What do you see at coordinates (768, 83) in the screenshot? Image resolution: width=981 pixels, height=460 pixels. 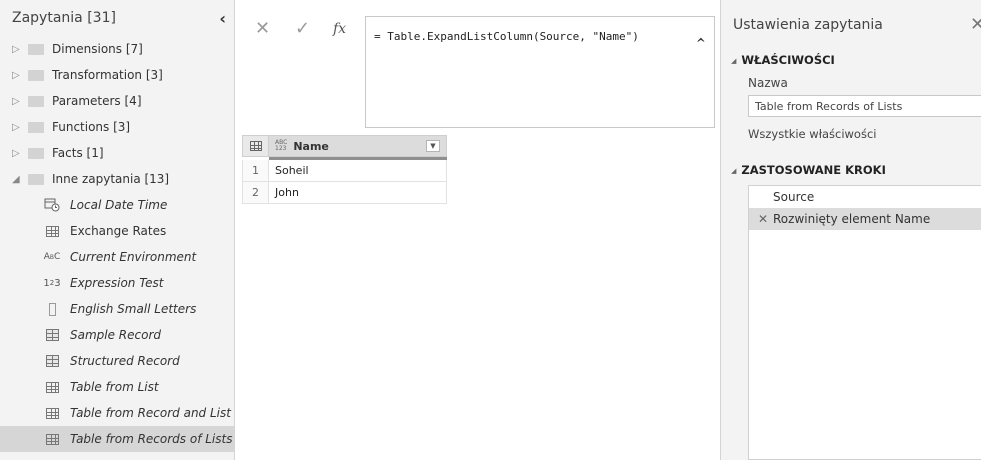 I see `name-label: Nazwa` at bounding box center [768, 83].